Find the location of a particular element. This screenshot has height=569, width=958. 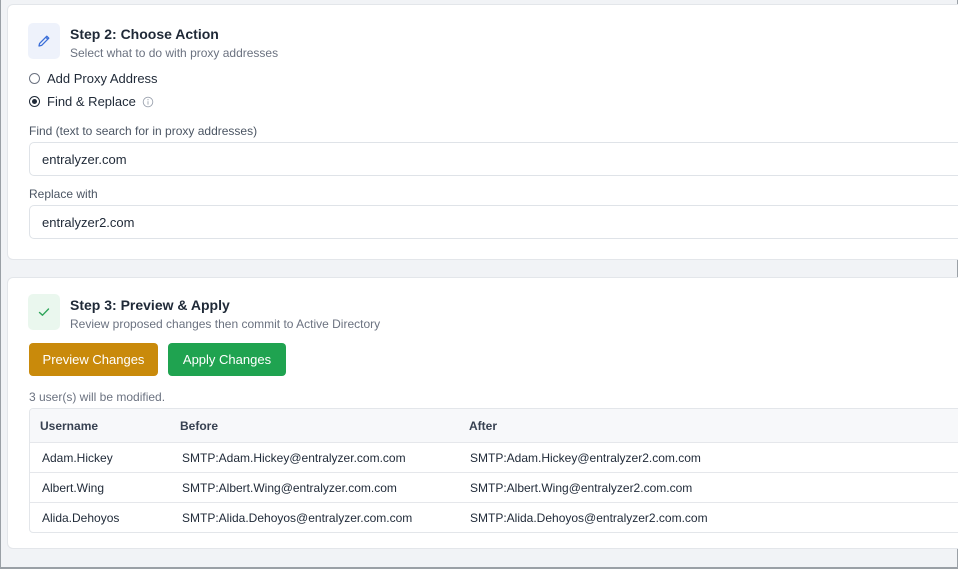

cell-before: SMTP:Alida.Dehoyos@entralyzer.com.com is located at coordinates (297, 517).